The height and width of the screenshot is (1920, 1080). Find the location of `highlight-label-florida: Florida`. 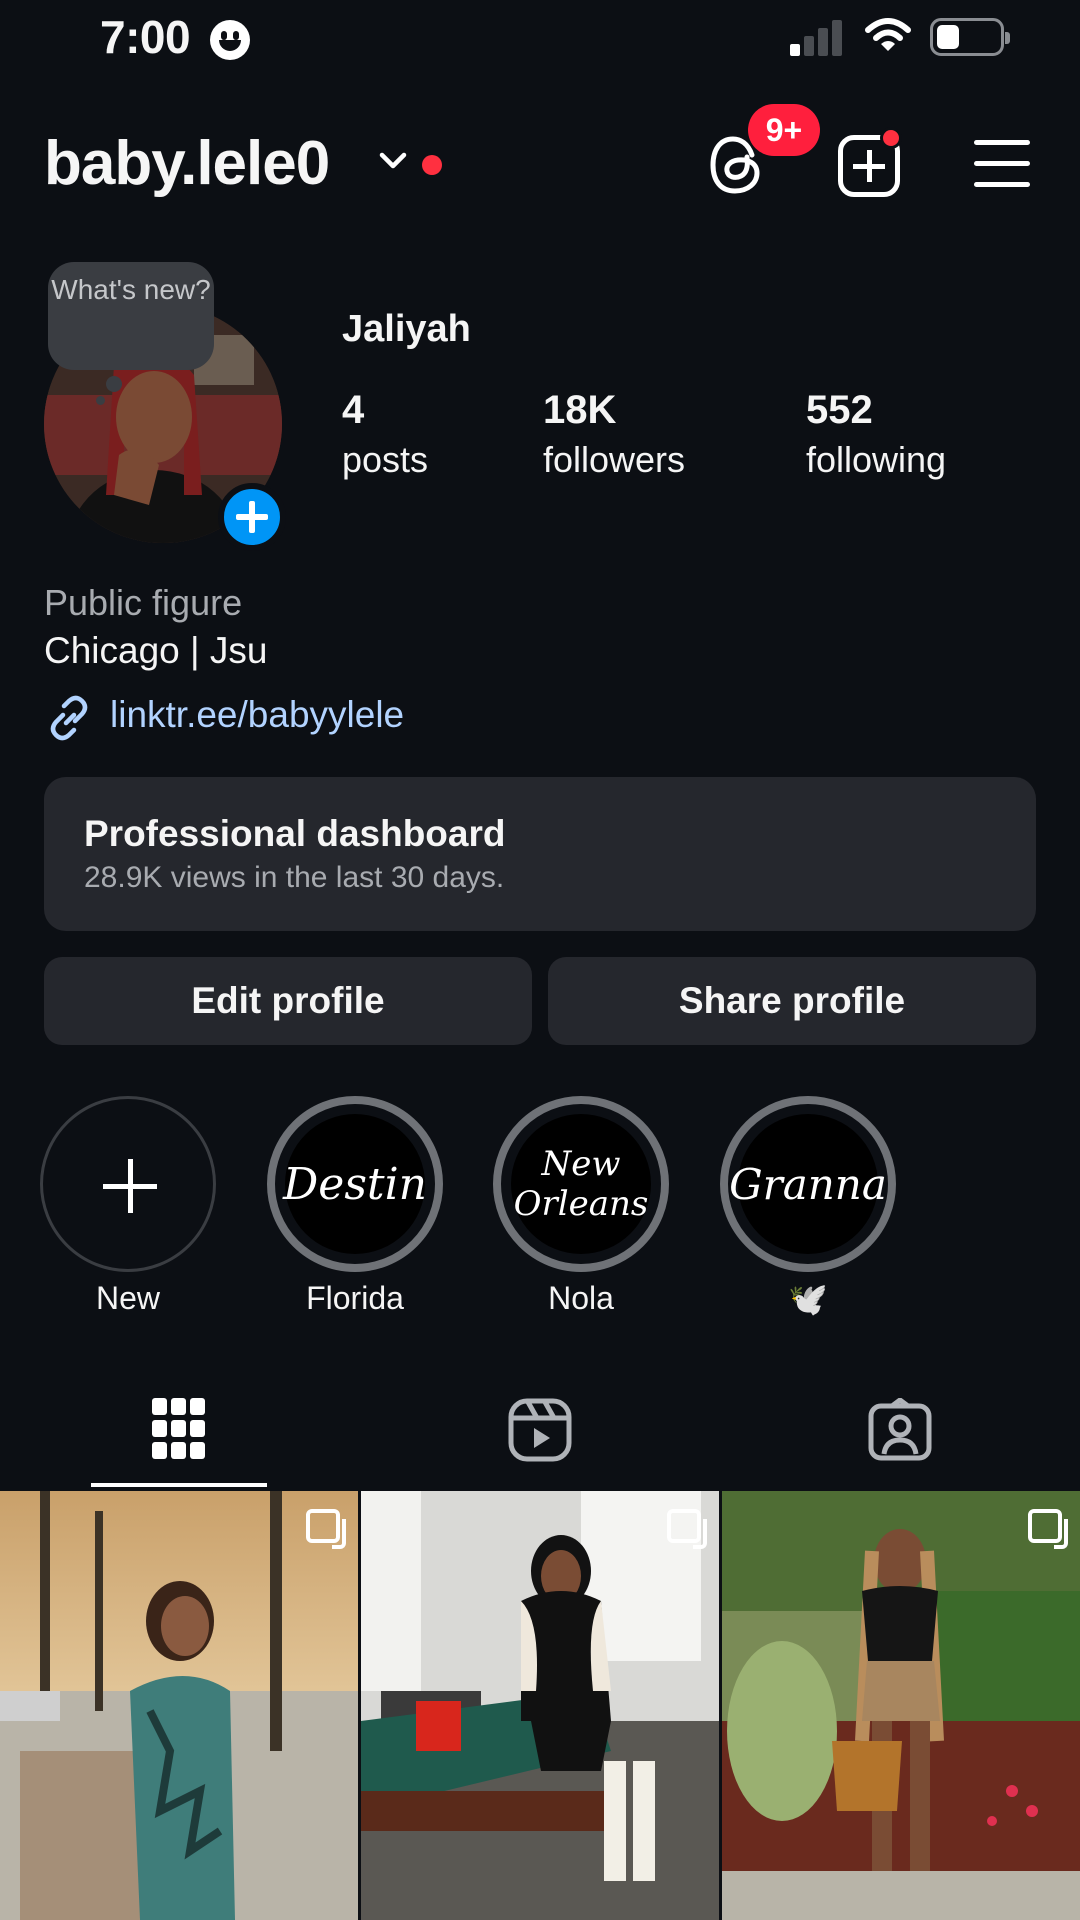

highlight-label-florida: Florida is located at coordinates (355, 1298).